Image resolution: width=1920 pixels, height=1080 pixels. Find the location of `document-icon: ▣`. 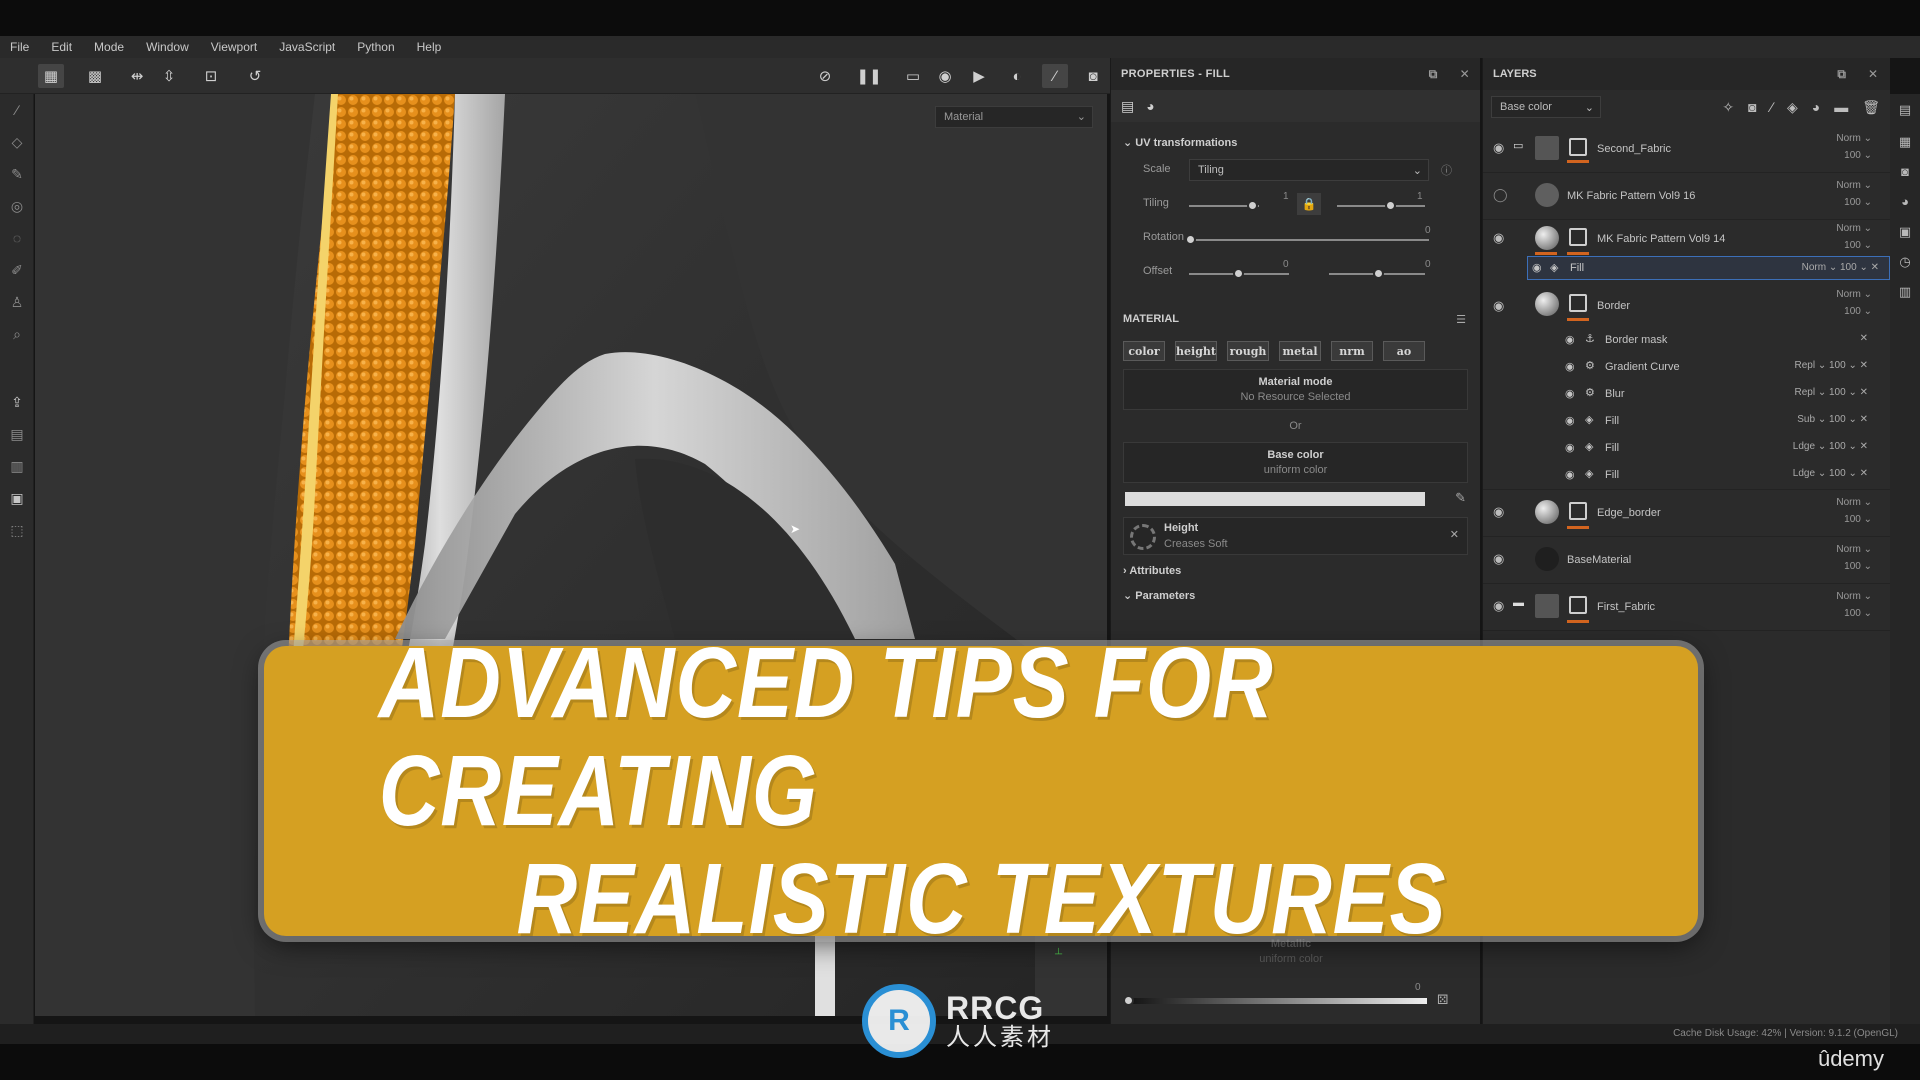

document-icon: ▣ is located at coordinates (17, 498).